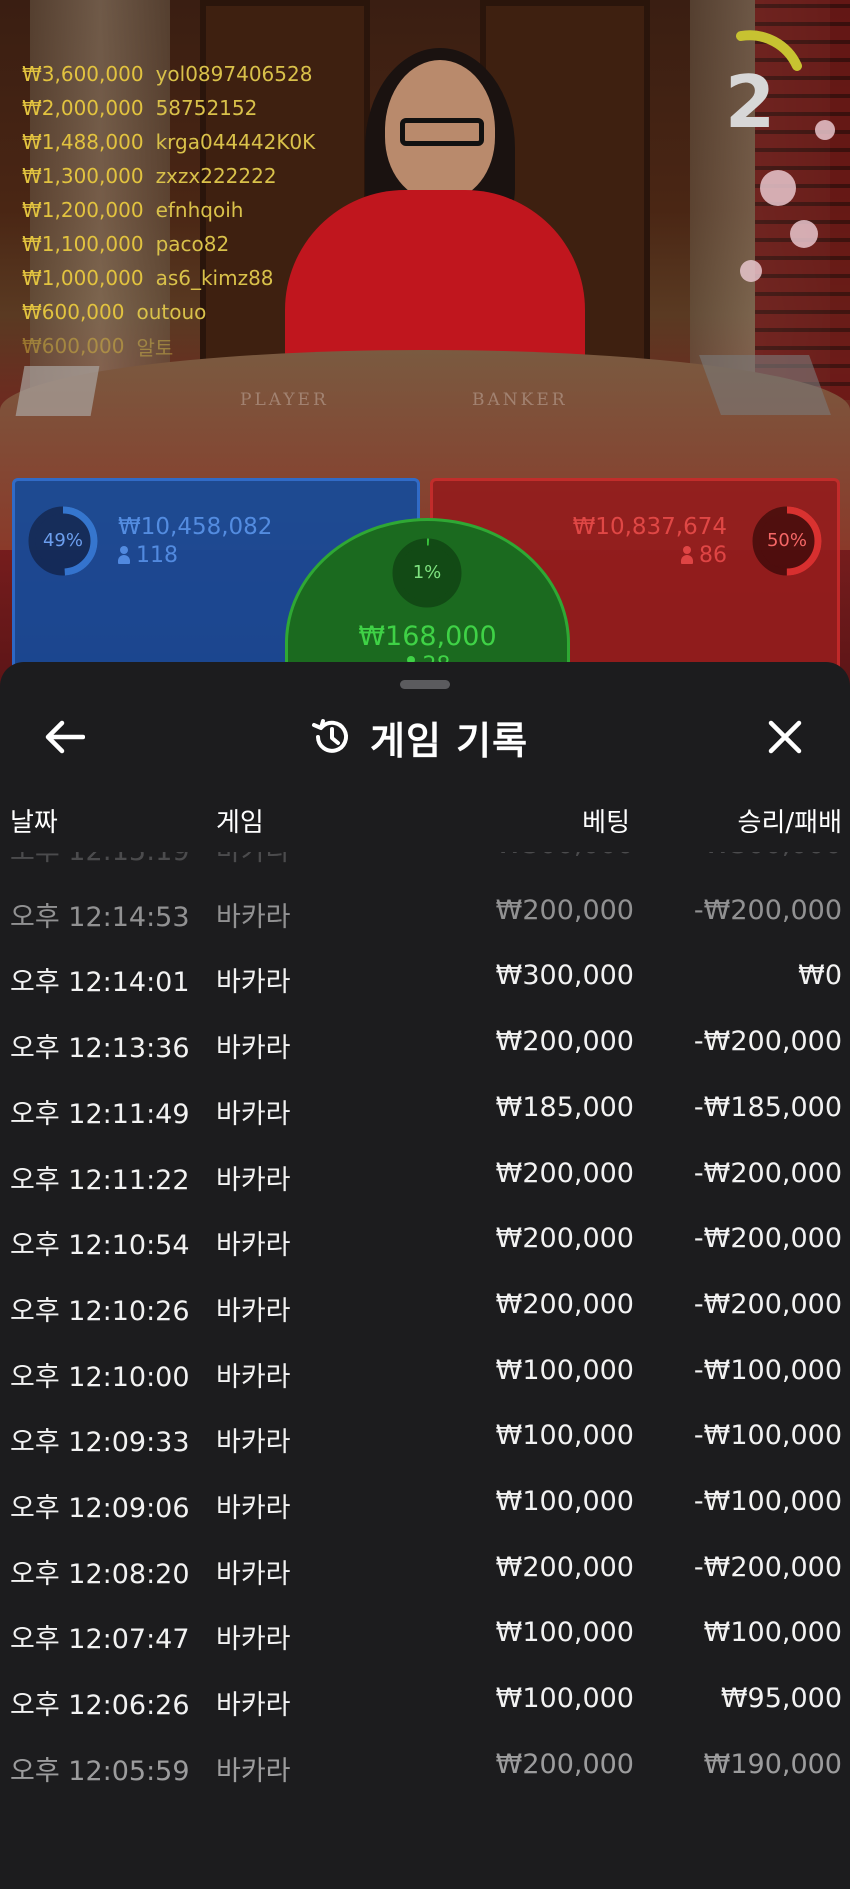 This screenshot has height=1889, width=850. I want to click on ticker-username: as6_kimz88, so click(214, 278).